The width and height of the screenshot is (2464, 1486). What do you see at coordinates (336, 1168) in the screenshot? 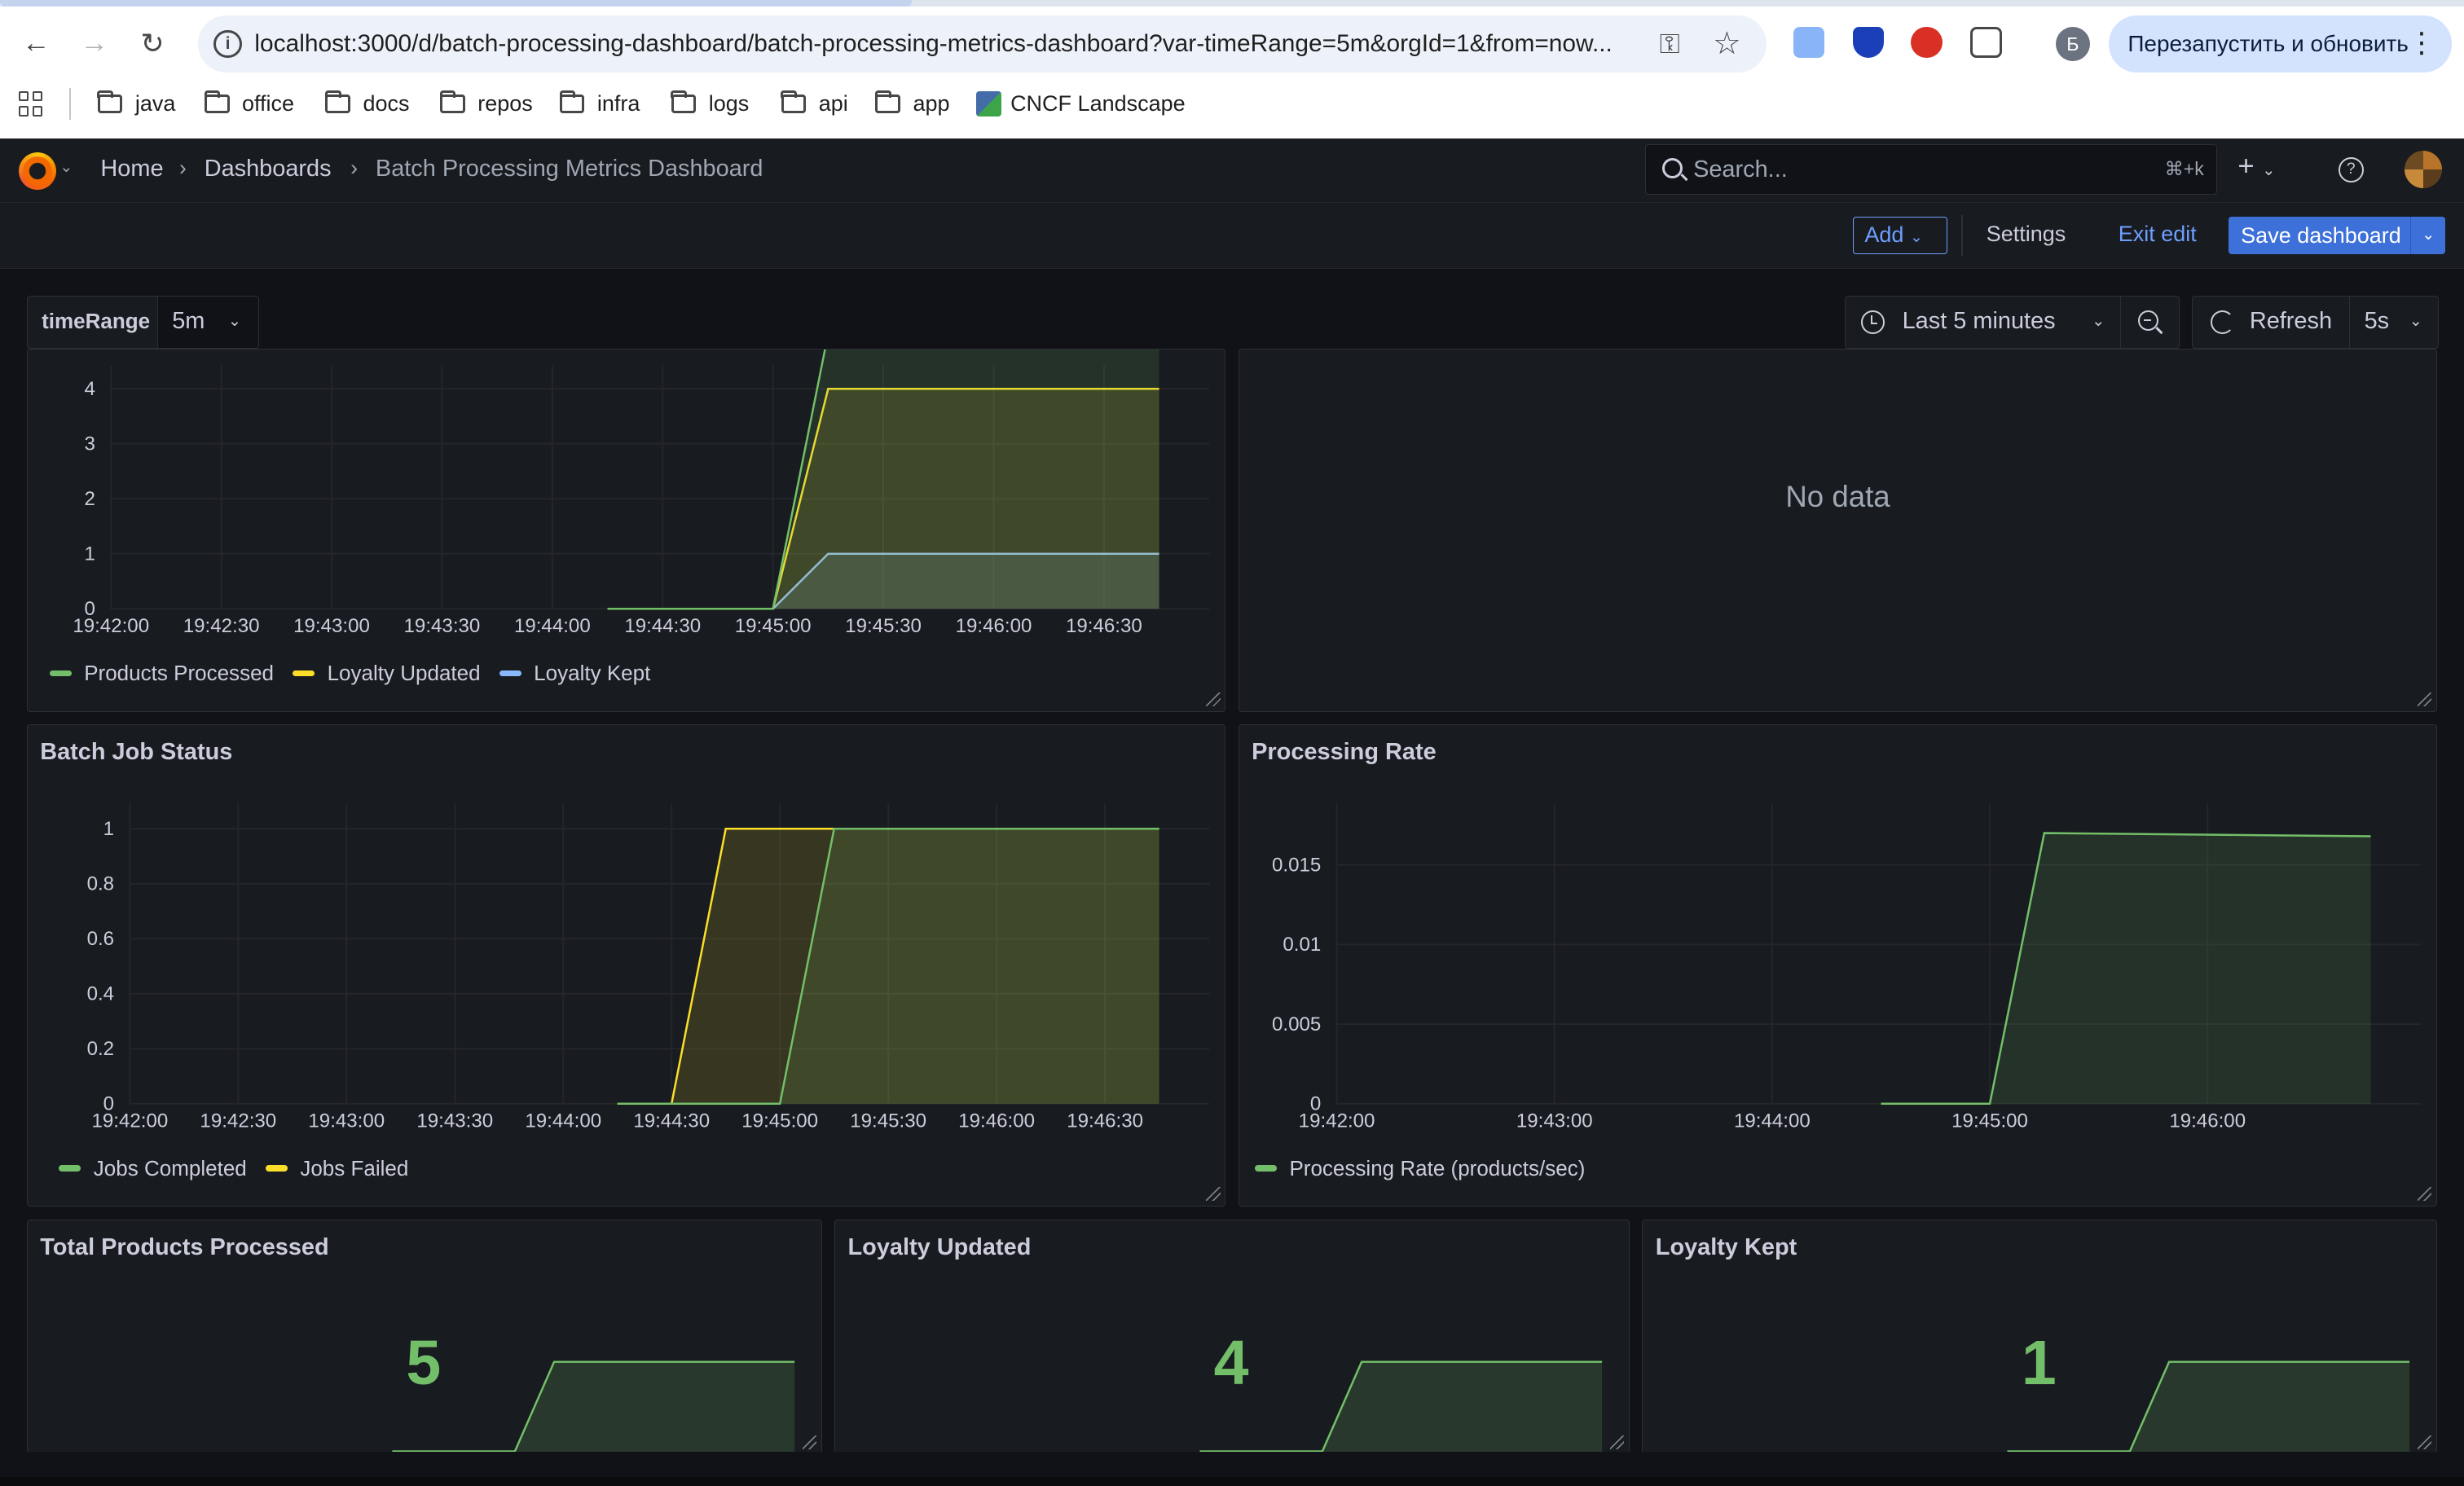
I see `legend-item: Jobs Failed` at bounding box center [336, 1168].